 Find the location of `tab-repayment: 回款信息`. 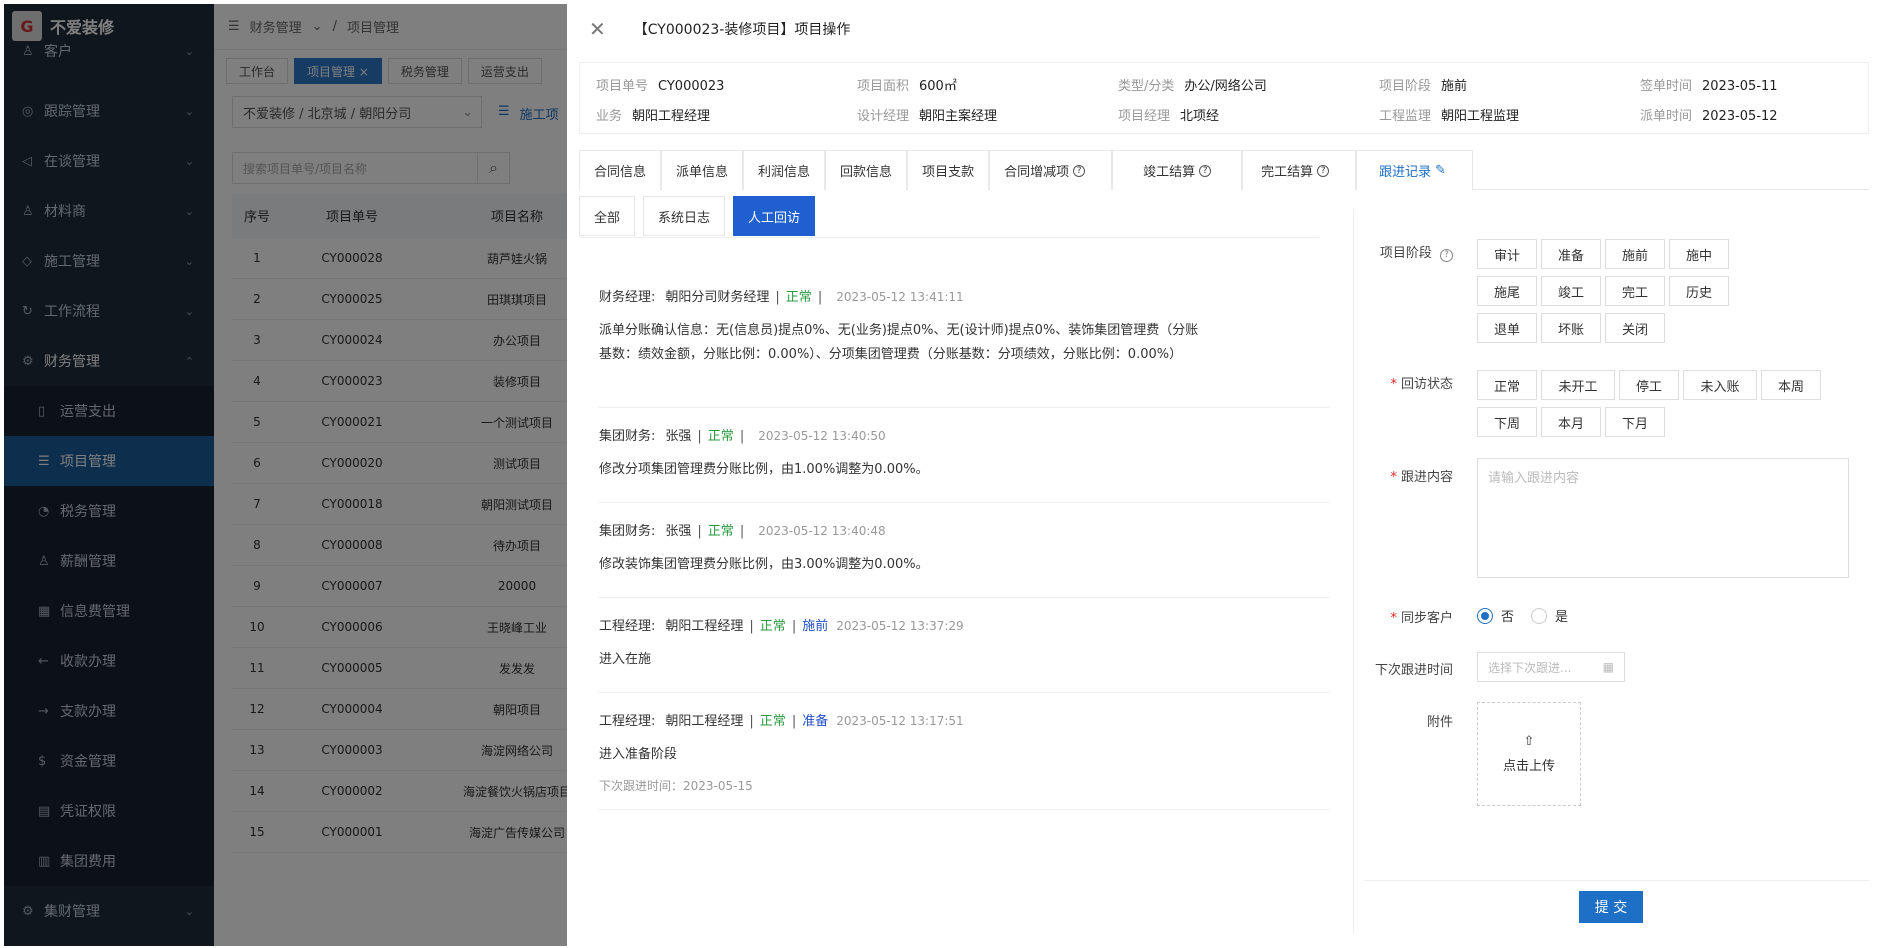

tab-repayment: 回款信息 is located at coordinates (866, 170).